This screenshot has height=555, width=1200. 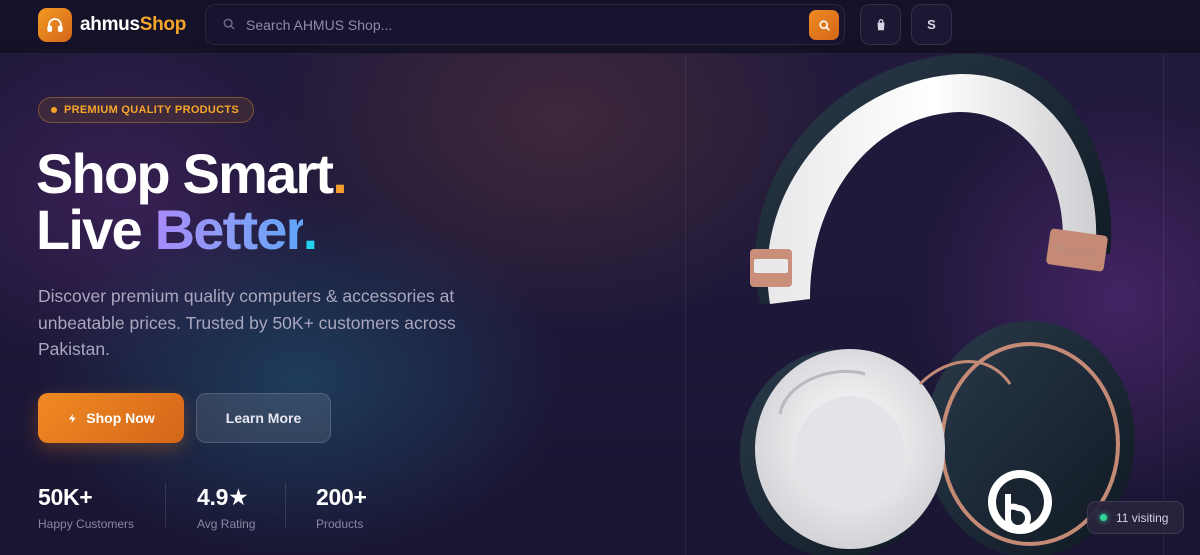 I want to click on stat-products: 200+ Products, so click(x=341, y=507).